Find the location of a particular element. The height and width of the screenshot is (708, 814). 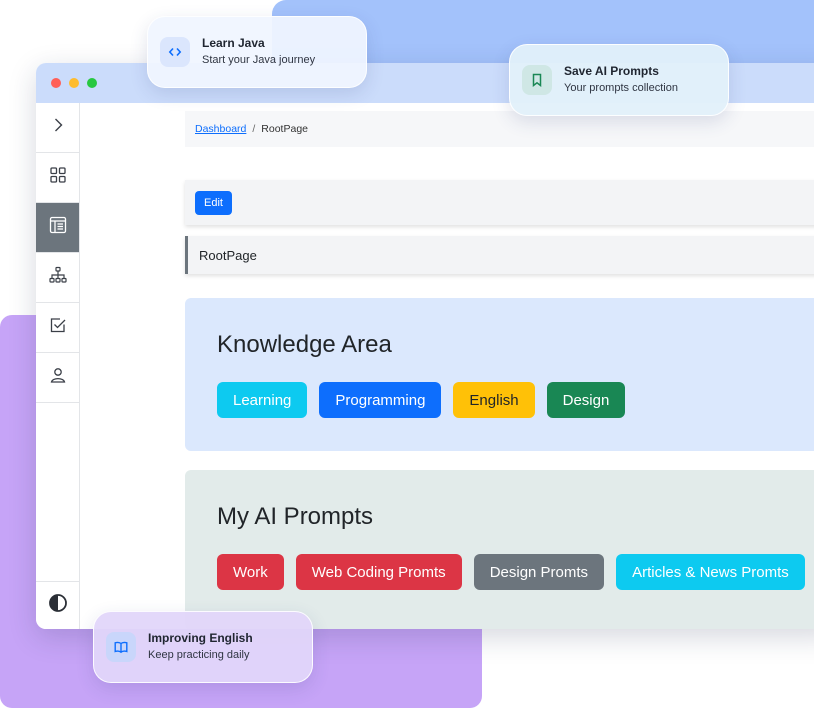

theme-toggle-icon is located at coordinates (58, 605).